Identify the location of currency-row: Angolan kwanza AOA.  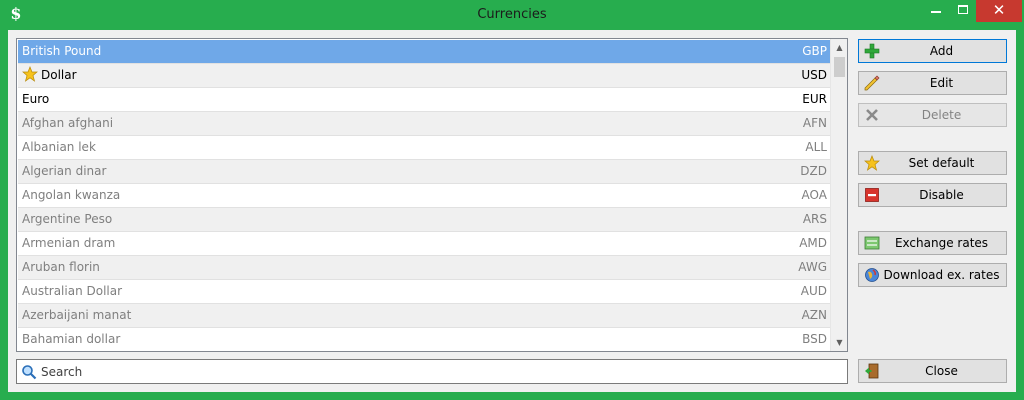
(424, 196).